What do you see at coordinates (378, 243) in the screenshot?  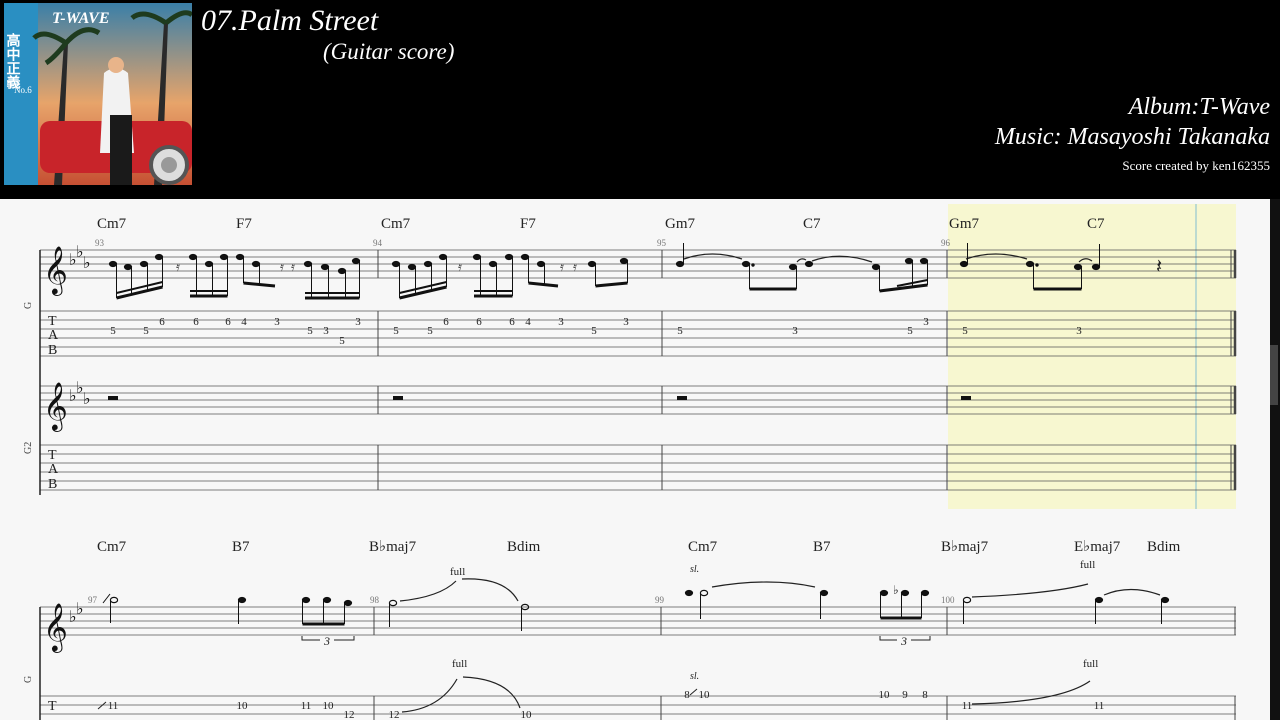 I see `measure-number: 94` at bounding box center [378, 243].